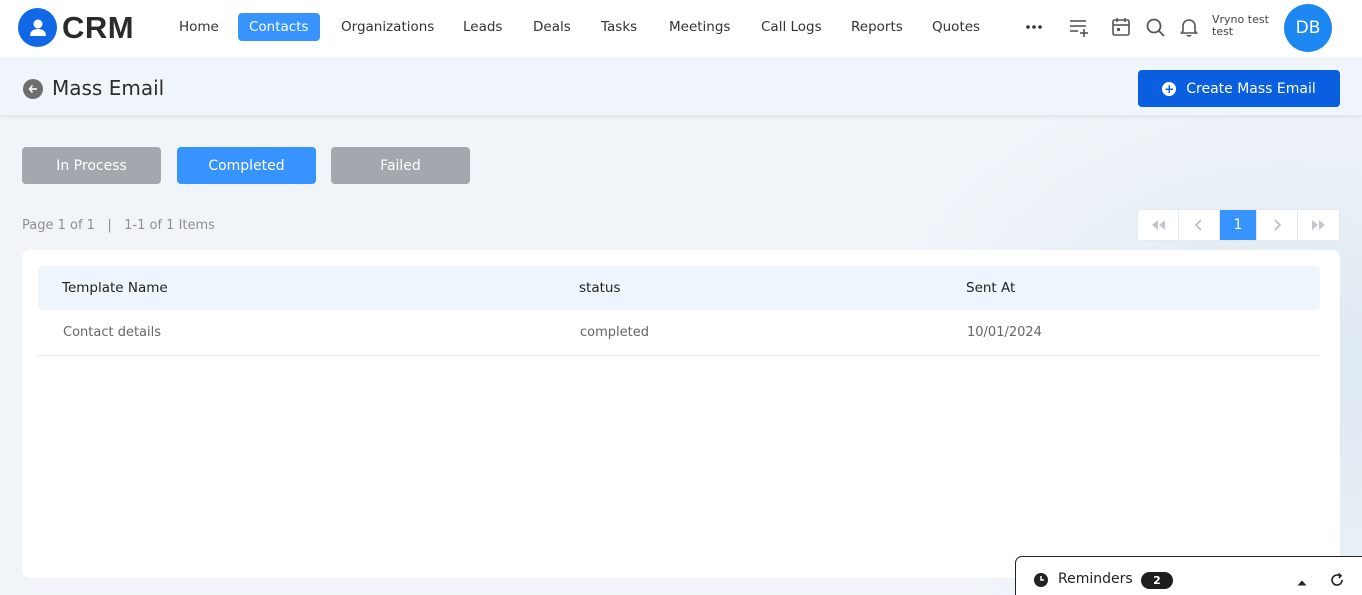 The height and width of the screenshot is (595, 1362). I want to click on search-icon, so click(1155, 27).